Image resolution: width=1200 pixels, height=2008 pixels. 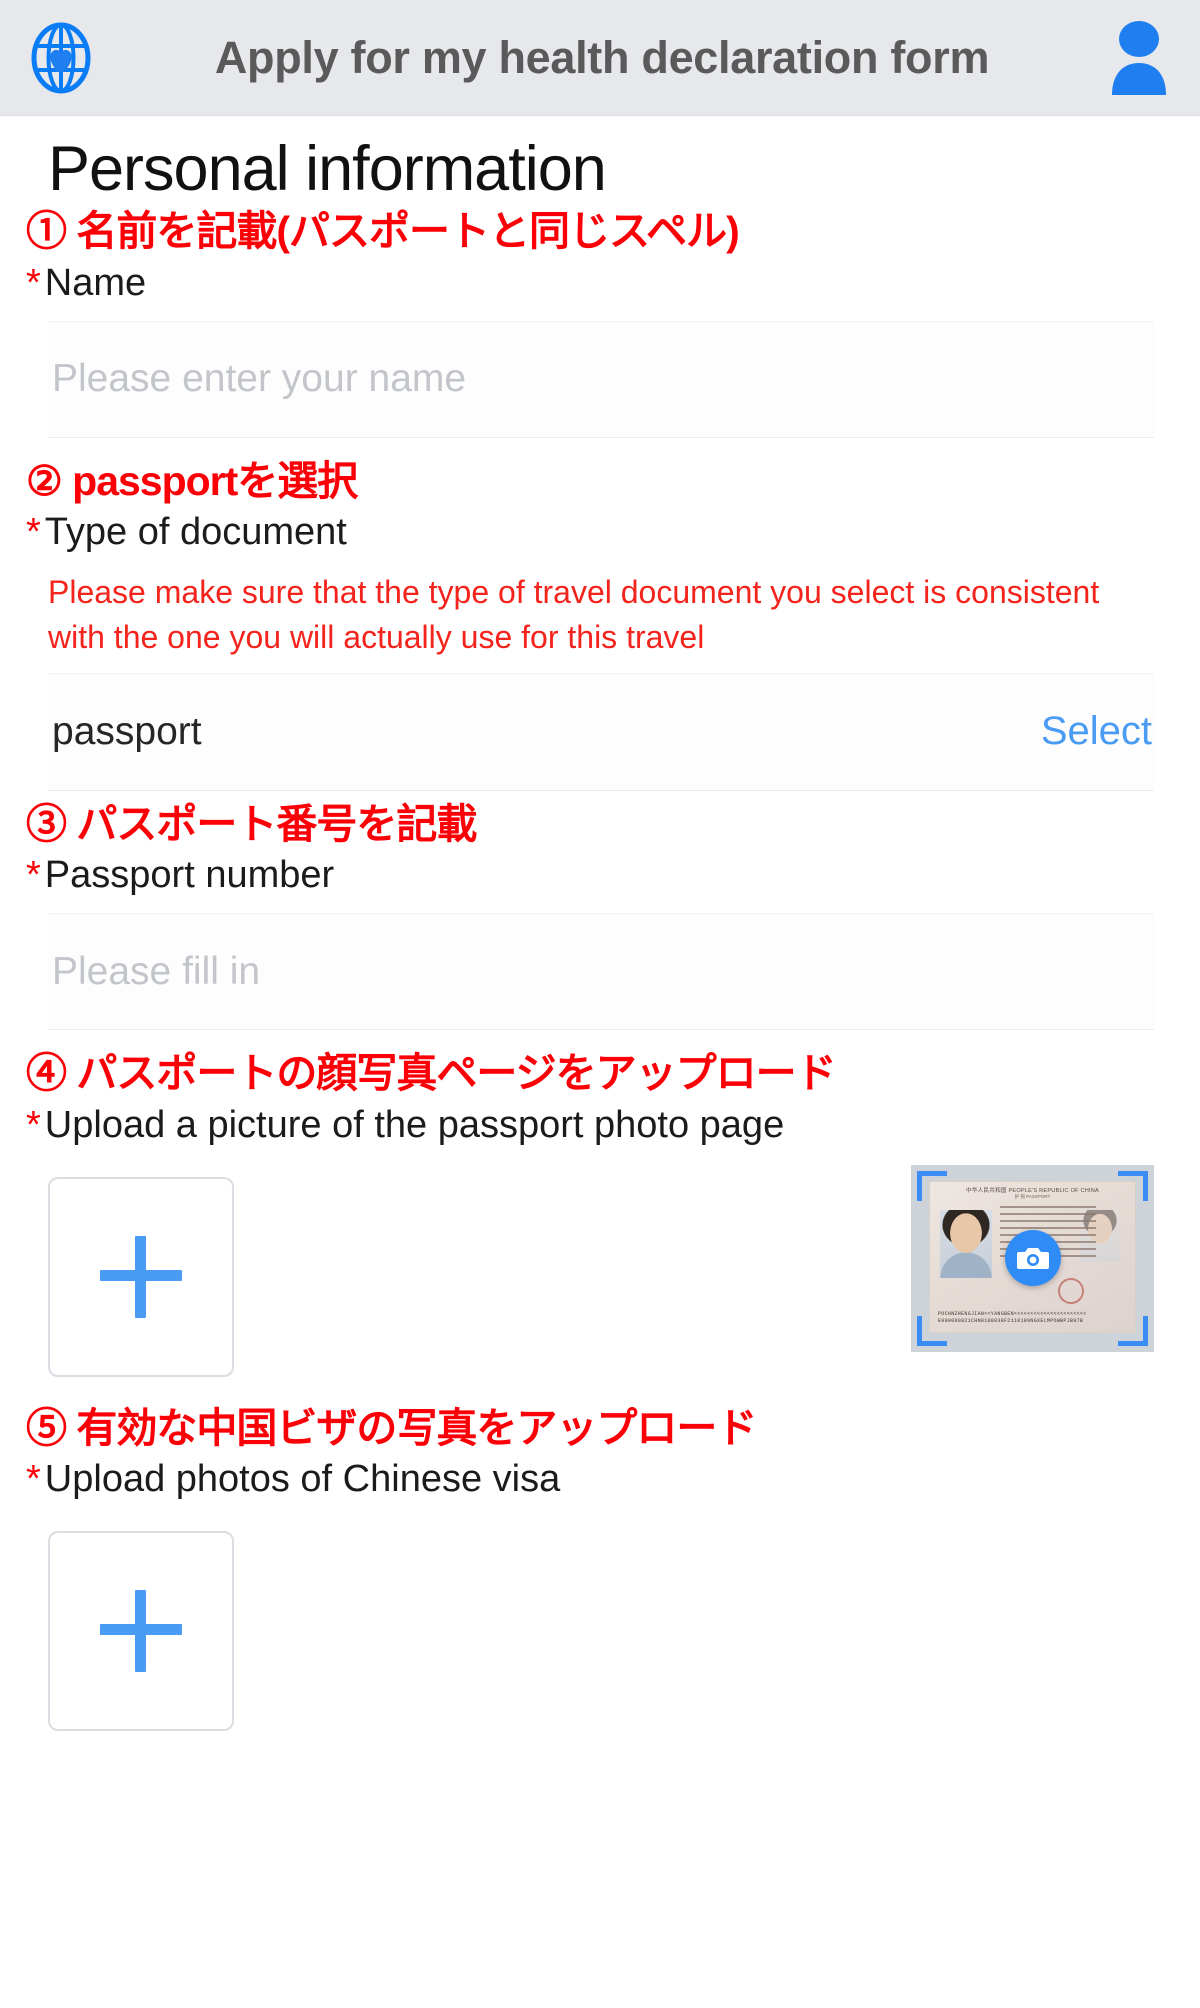 I want to click on passport-number-input-field: Please fill in, so click(x=601, y=972).